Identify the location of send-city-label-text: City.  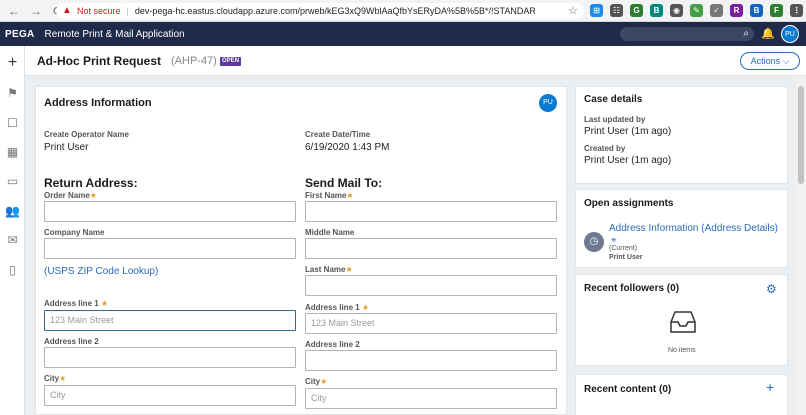
(313, 381).